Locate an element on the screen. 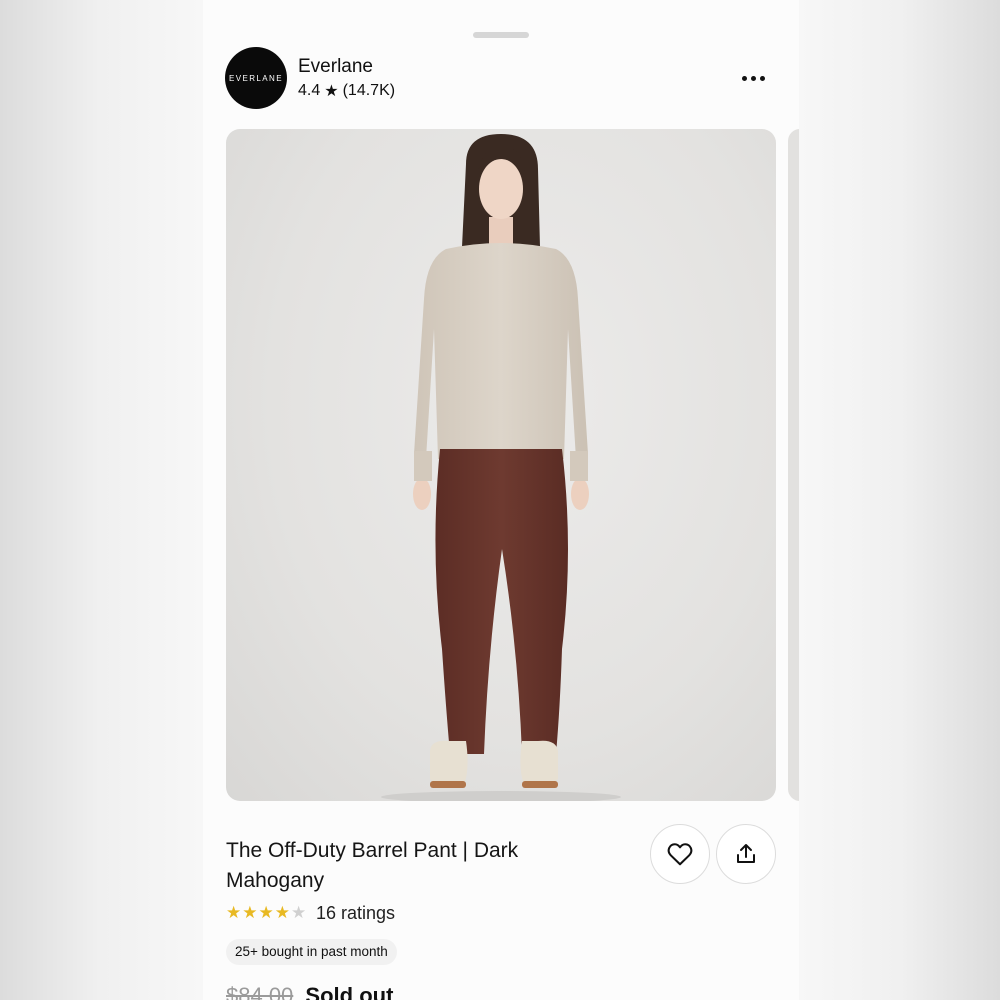  brand-name: Everlane is located at coordinates (335, 67).